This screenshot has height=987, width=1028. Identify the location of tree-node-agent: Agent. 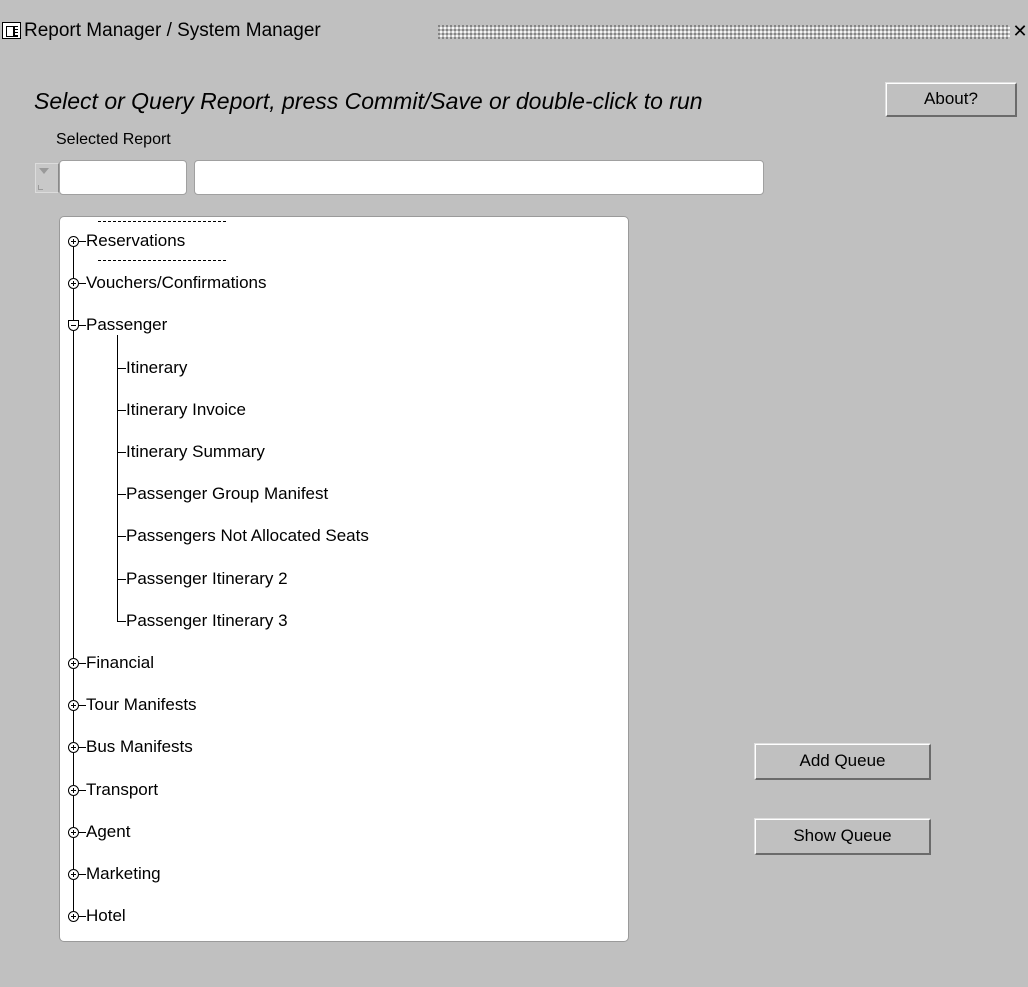
(108, 832).